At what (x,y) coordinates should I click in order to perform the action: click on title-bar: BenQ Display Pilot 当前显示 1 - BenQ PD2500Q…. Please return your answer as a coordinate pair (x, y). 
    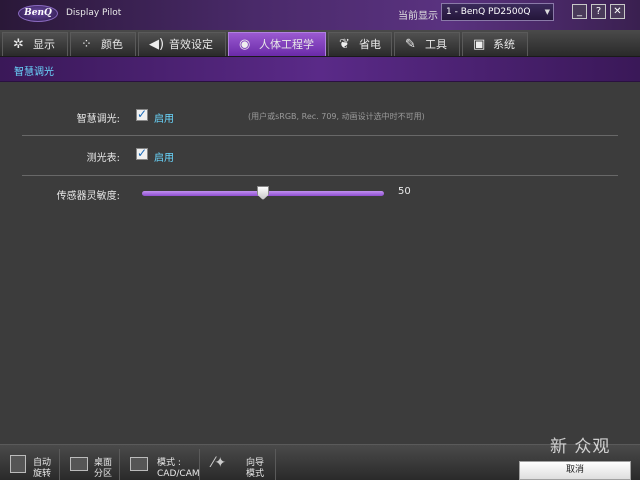
    Looking at the image, I should click on (320, 15).